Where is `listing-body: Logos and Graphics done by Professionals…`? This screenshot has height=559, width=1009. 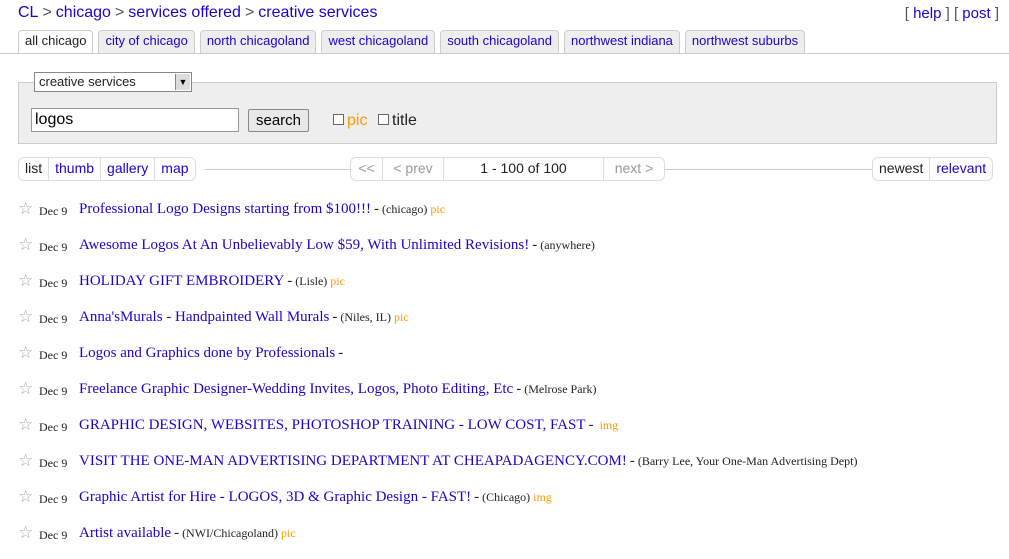 listing-body: Logos and Graphics done by Professionals… is located at coordinates (212, 353).